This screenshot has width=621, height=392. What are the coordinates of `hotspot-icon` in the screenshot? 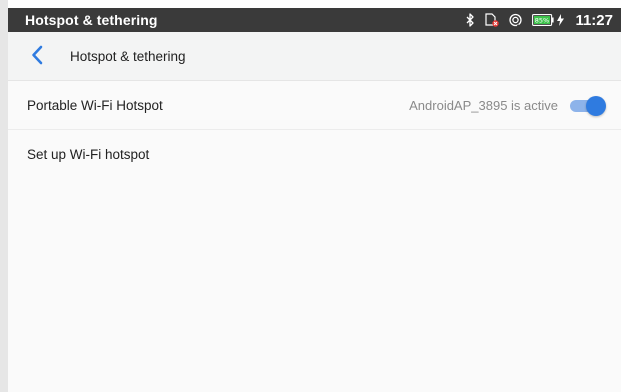 It's located at (515, 20).